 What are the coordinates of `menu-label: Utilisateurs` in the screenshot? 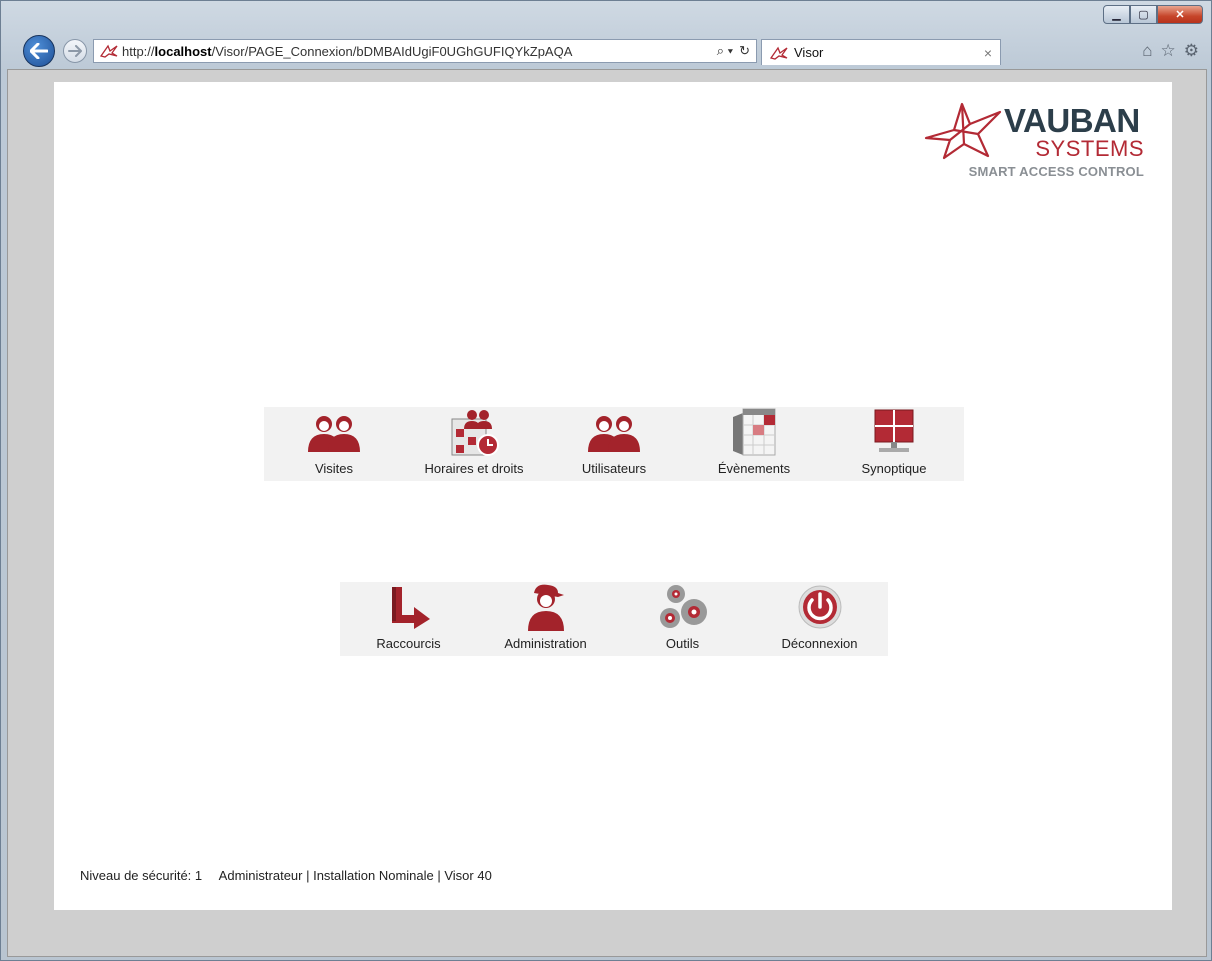 It's located at (614, 468).